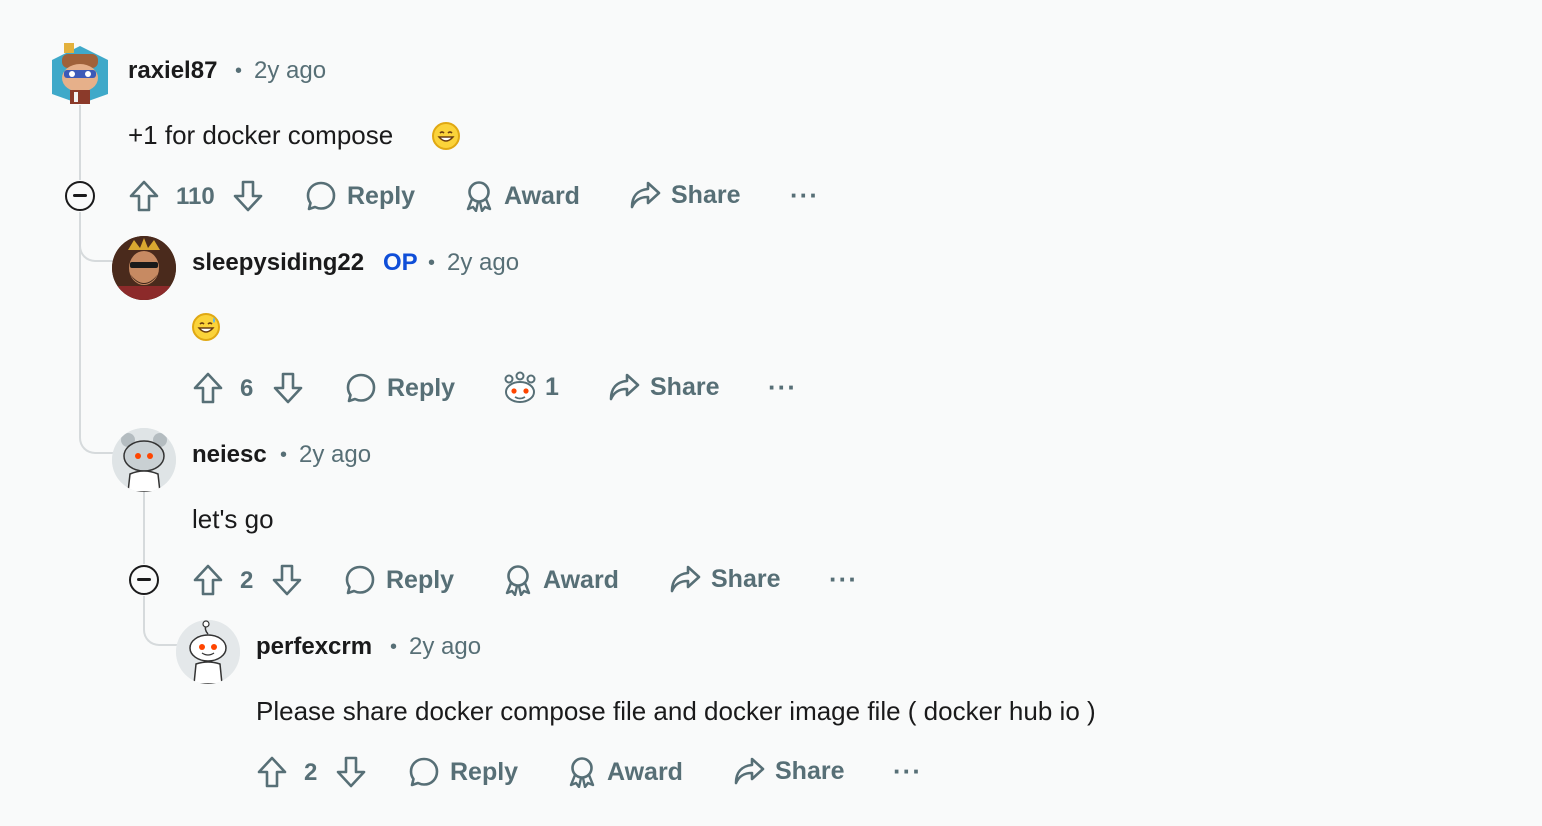  I want to click on vote-count: 110, so click(195, 196).